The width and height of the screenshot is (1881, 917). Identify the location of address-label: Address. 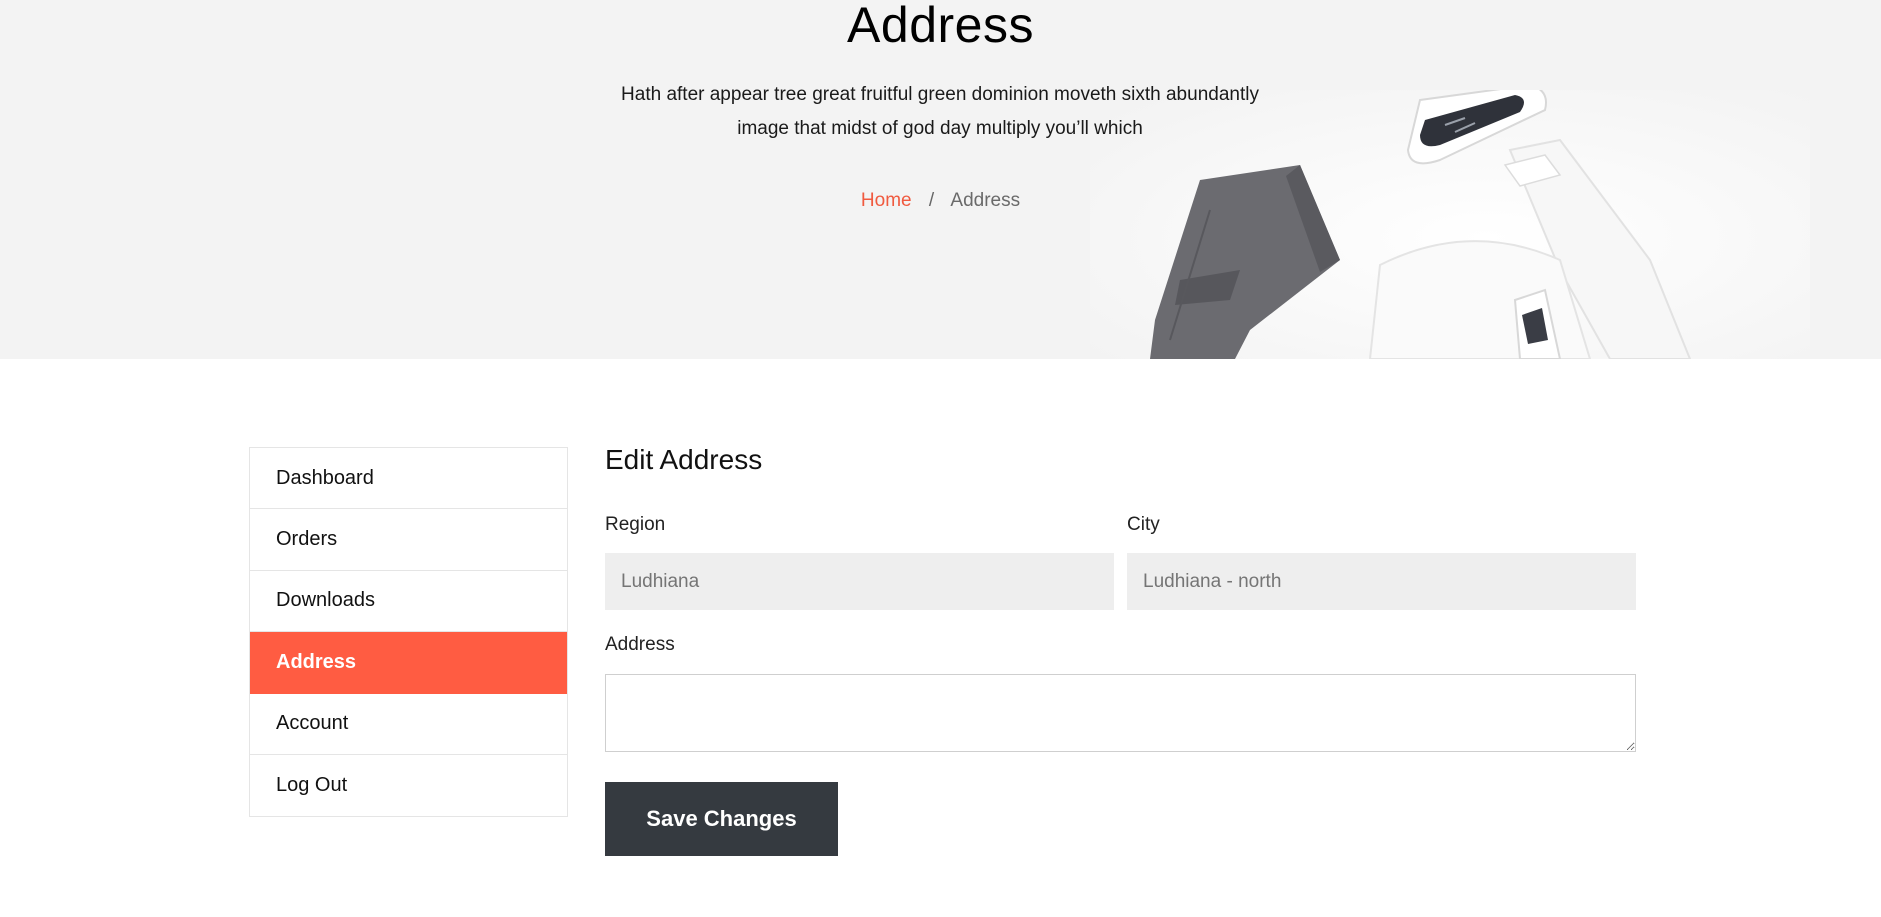
(640, 644).